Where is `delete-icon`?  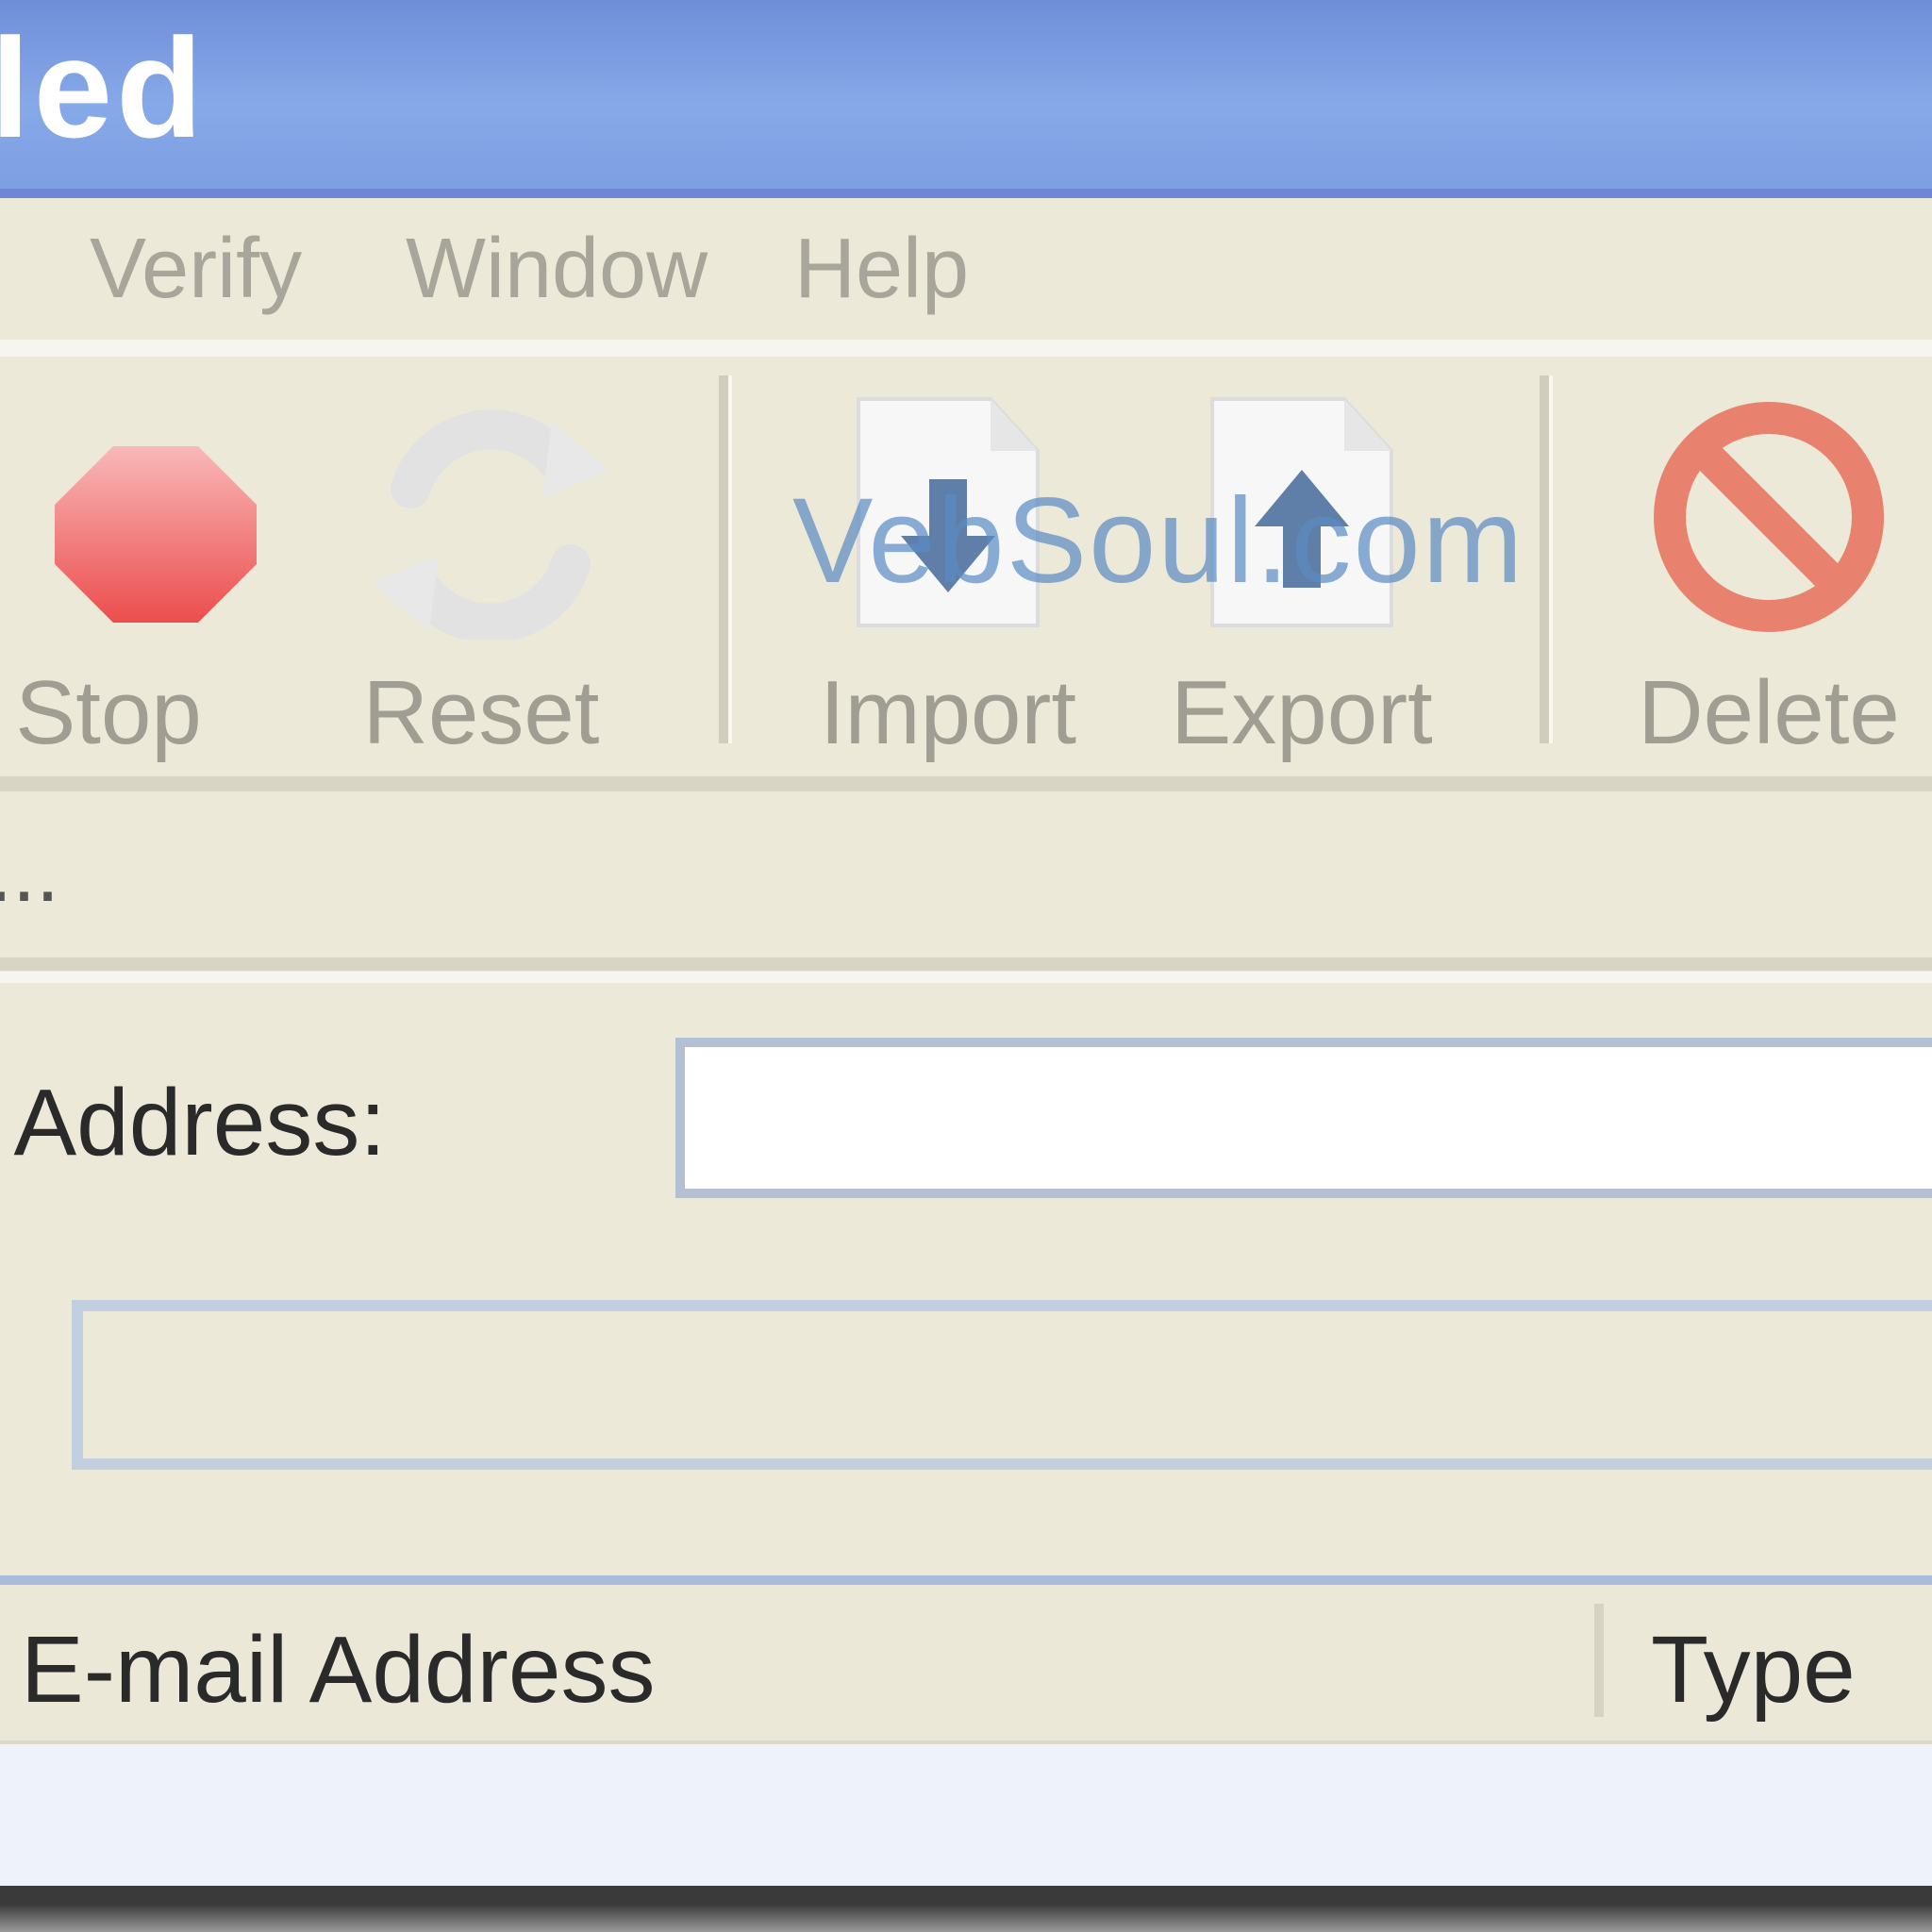 delete-icon is located at coordinates (1769, 517).